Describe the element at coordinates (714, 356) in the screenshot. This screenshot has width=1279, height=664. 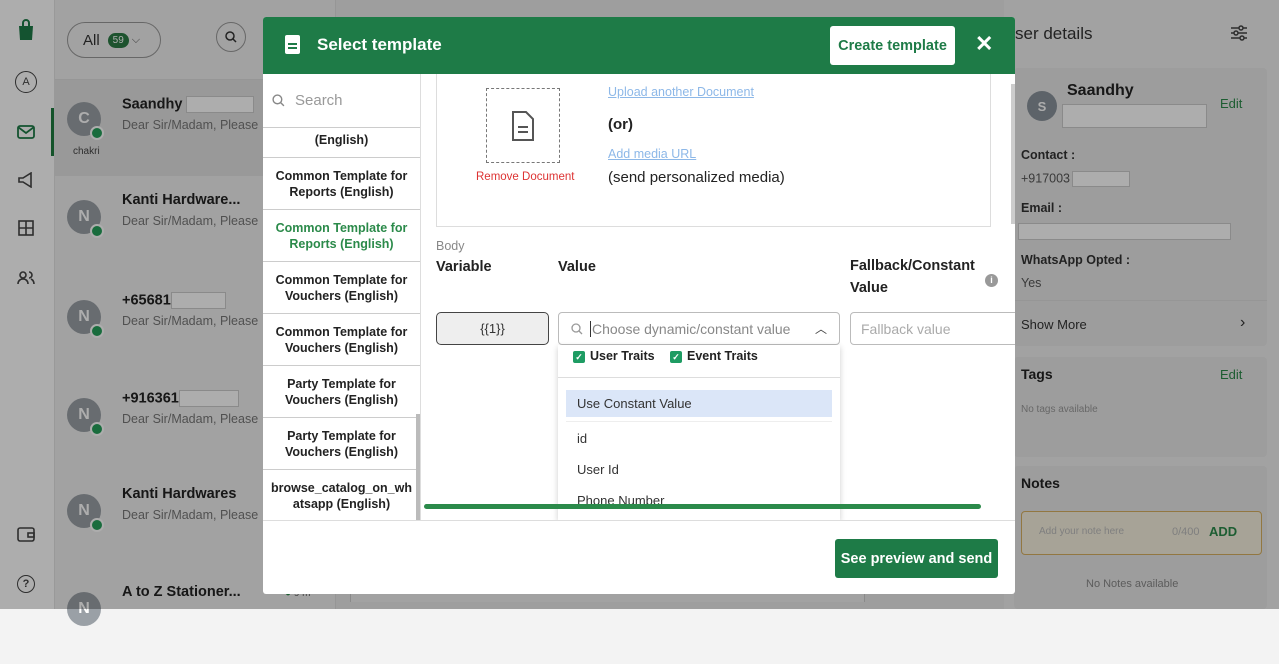
I see `event-traits-checkbox: ✓ Event Traits` at that location.